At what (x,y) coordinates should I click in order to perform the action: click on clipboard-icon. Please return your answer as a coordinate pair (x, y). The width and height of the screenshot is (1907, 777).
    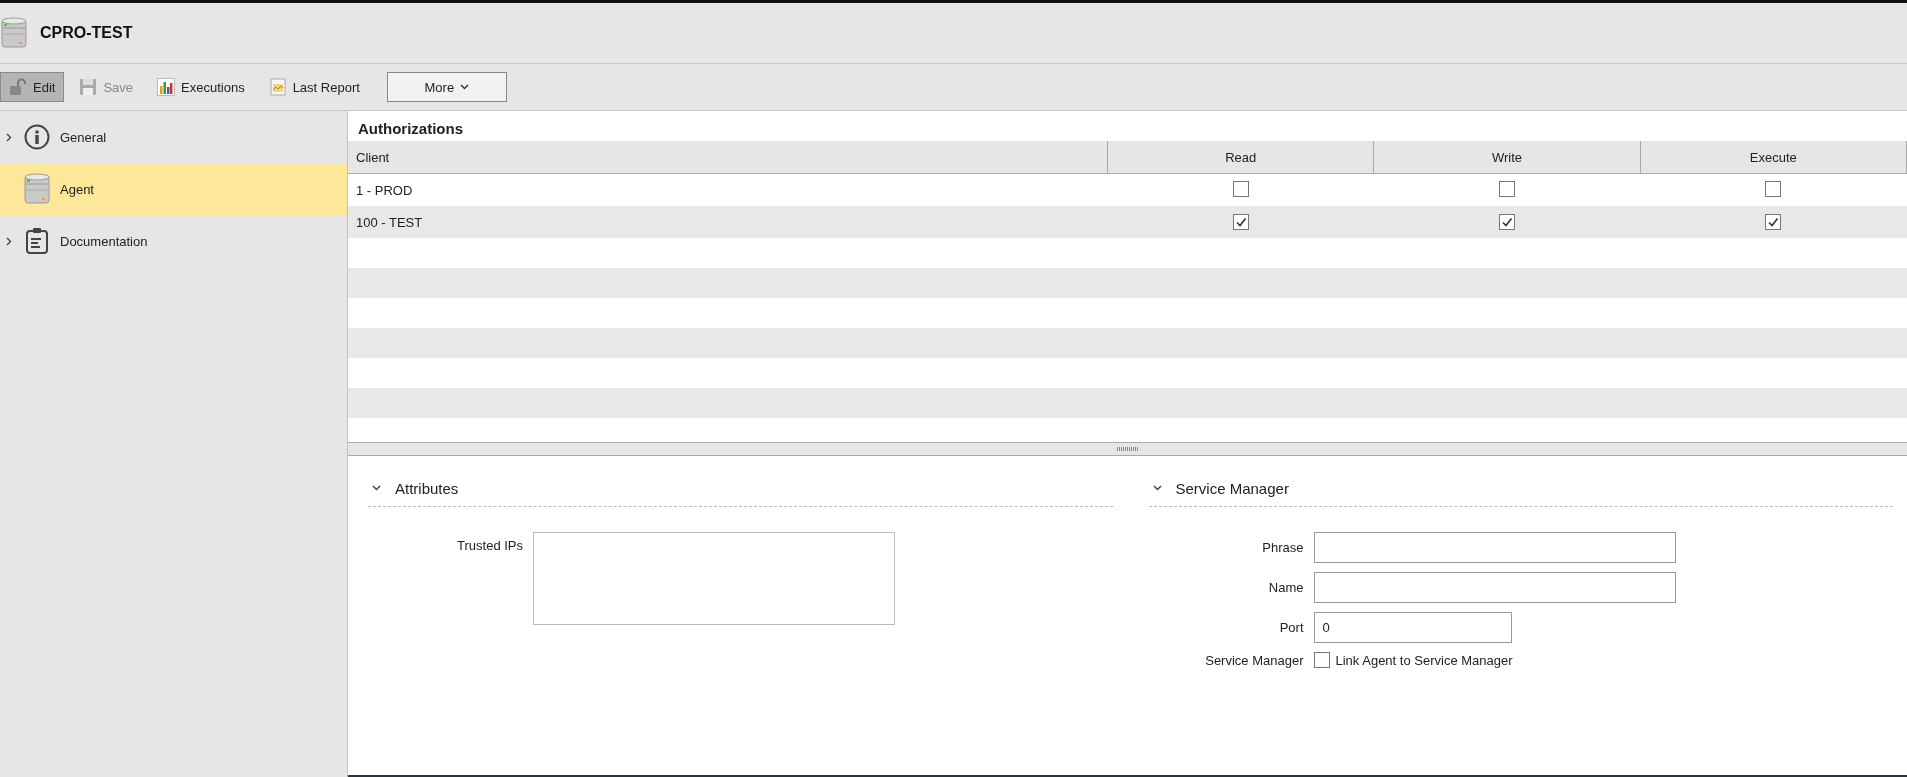
    Looking at the image, I should click on (37, 241).